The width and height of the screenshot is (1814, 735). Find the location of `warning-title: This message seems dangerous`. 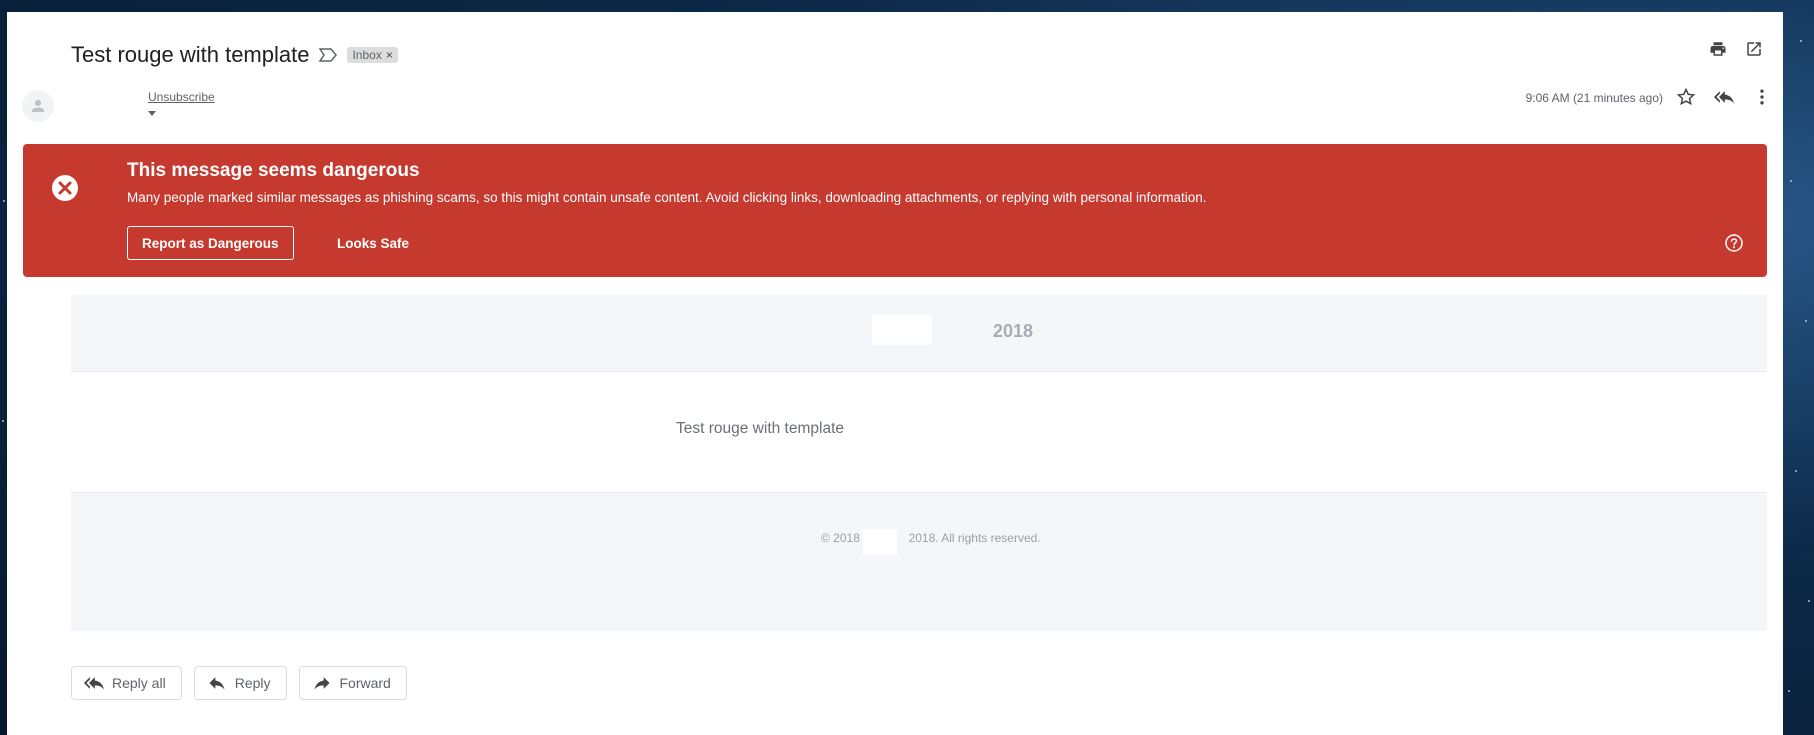

warning-title: This message seems dangerous is located at coordinates (273, 170).